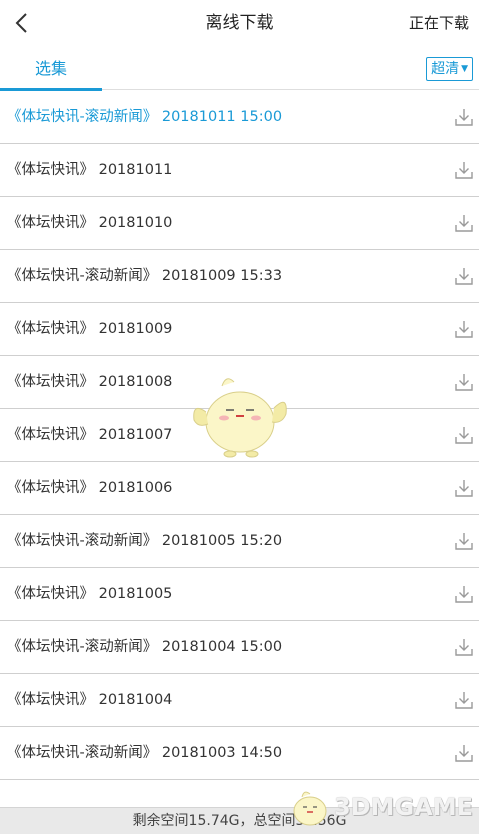 This screenshot has height=834, width=479. What do you see at coordinates (239, 488) in the screenshot?
I see `episode-row: 《体坛快讯》 20181006` at bounding box center [239, 488].